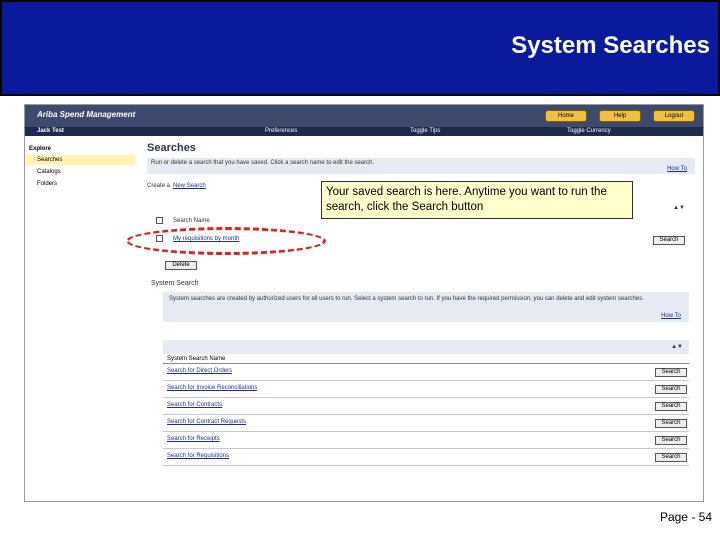  I want to click on sidebar-heading: Explore, so click(40, 149).